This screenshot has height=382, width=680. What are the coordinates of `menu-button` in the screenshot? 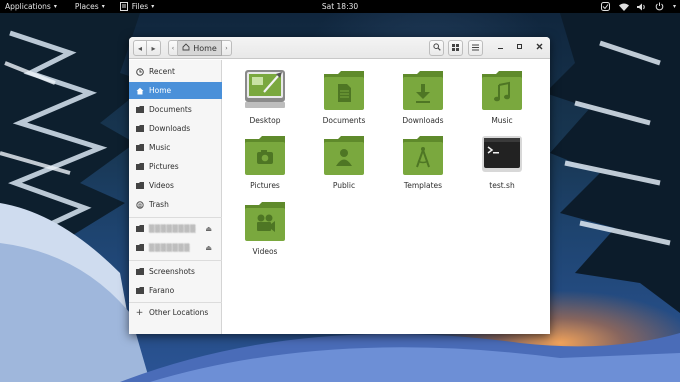 It's located at (475, 48).